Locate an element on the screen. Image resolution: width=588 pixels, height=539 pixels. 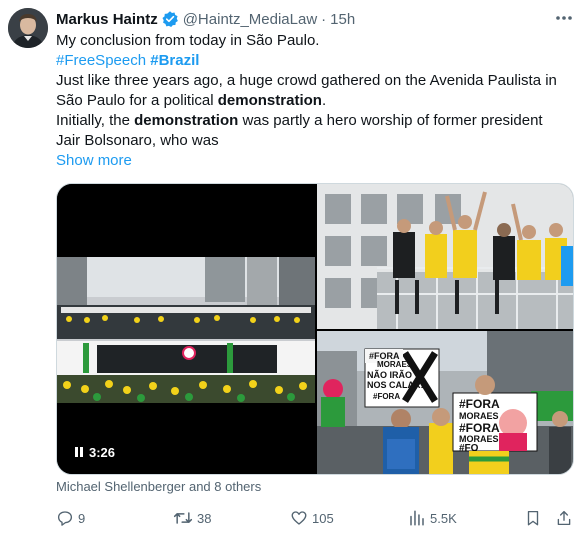
action-bar: 9 38 105 5.5K is located at coordinates (317, 518).